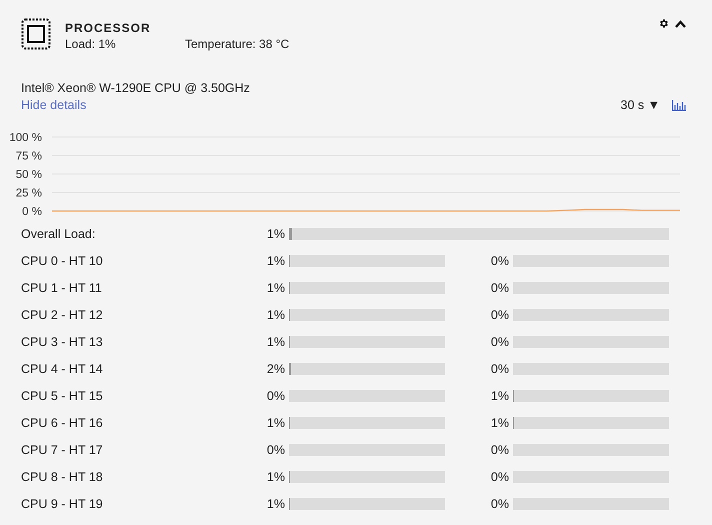 The width and height of the screenshot is (712, 525). I want to click on axis-label: 0 %, so click(32, 212).